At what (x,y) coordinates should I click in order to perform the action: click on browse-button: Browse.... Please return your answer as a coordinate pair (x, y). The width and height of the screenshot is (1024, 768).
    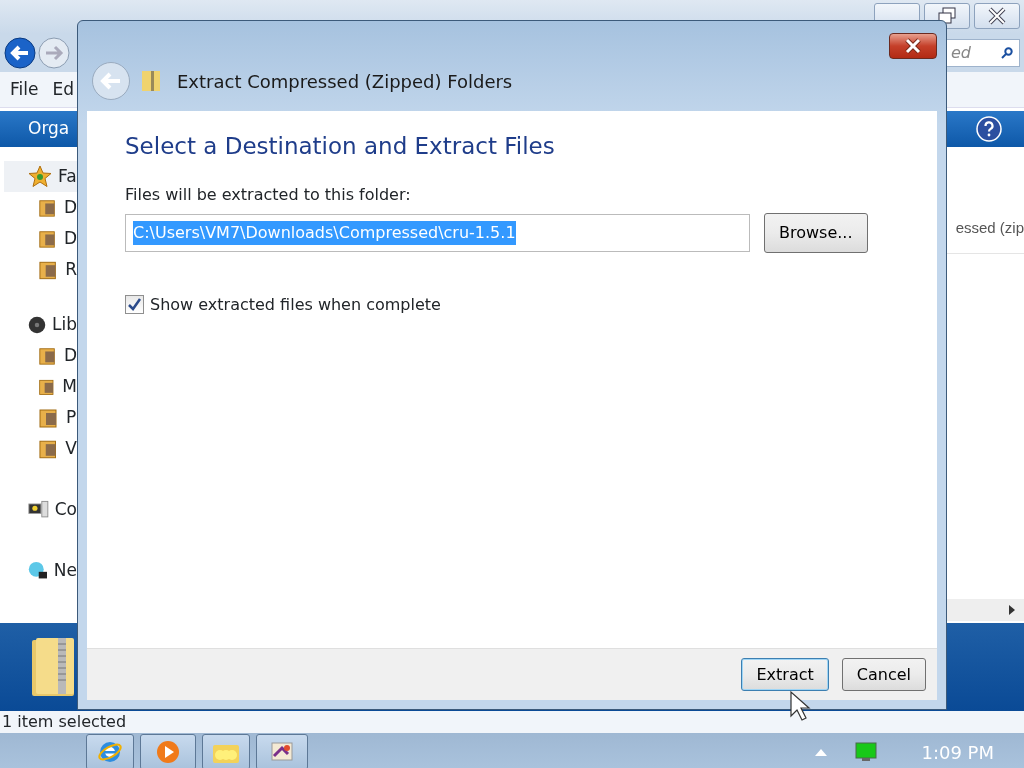
    Looking at the image, I should click on (816, 232).